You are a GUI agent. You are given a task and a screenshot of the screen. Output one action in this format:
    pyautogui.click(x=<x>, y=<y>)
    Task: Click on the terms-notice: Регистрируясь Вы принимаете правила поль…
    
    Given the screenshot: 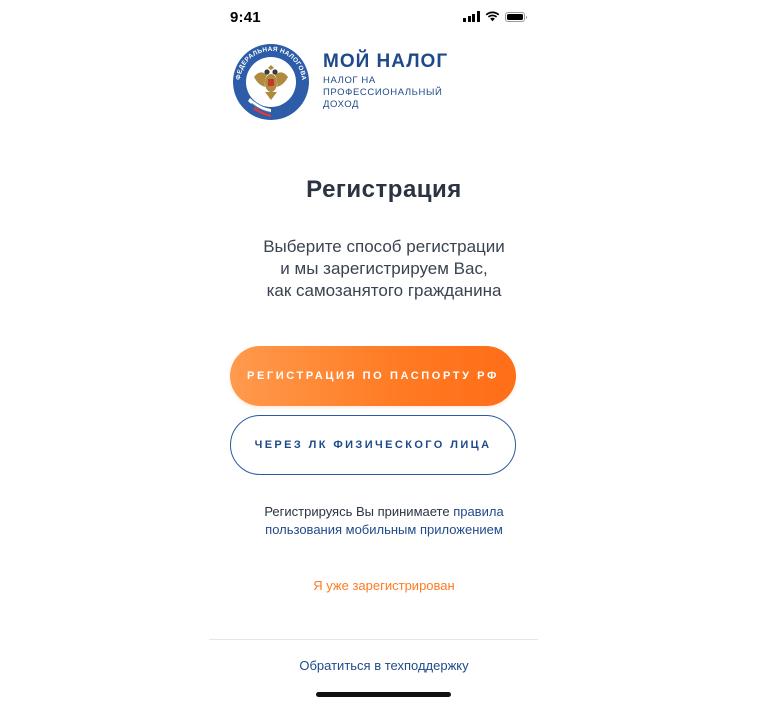 What is the action you would take?
    pyautogui.click(x=384, y=521)
    